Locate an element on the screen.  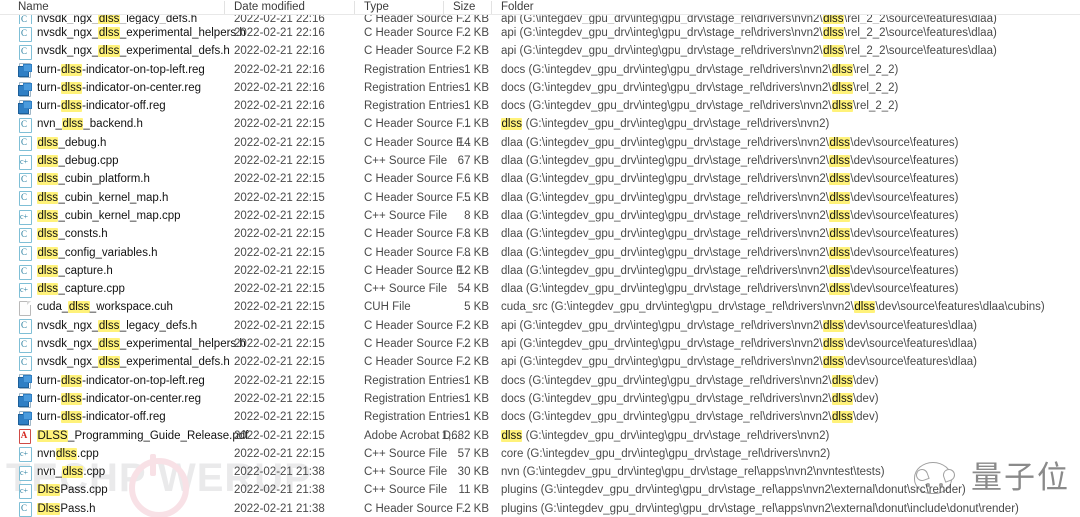
file-name-cell: Cdlss_debug.h is located at coordinates (62, 143).